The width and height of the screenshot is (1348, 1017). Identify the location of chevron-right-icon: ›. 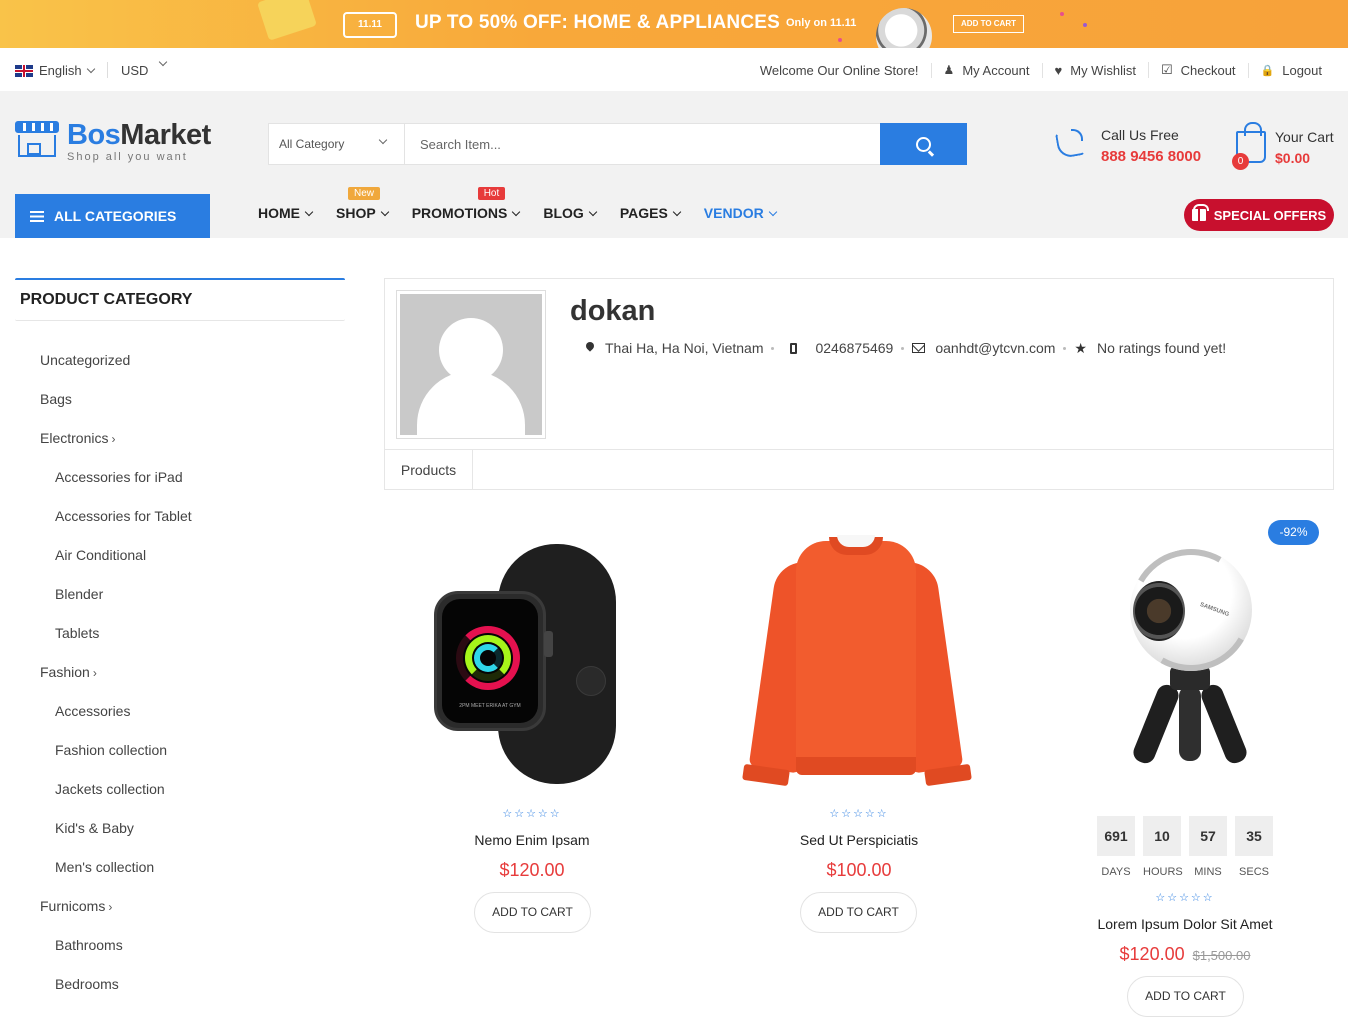
(113, 439).